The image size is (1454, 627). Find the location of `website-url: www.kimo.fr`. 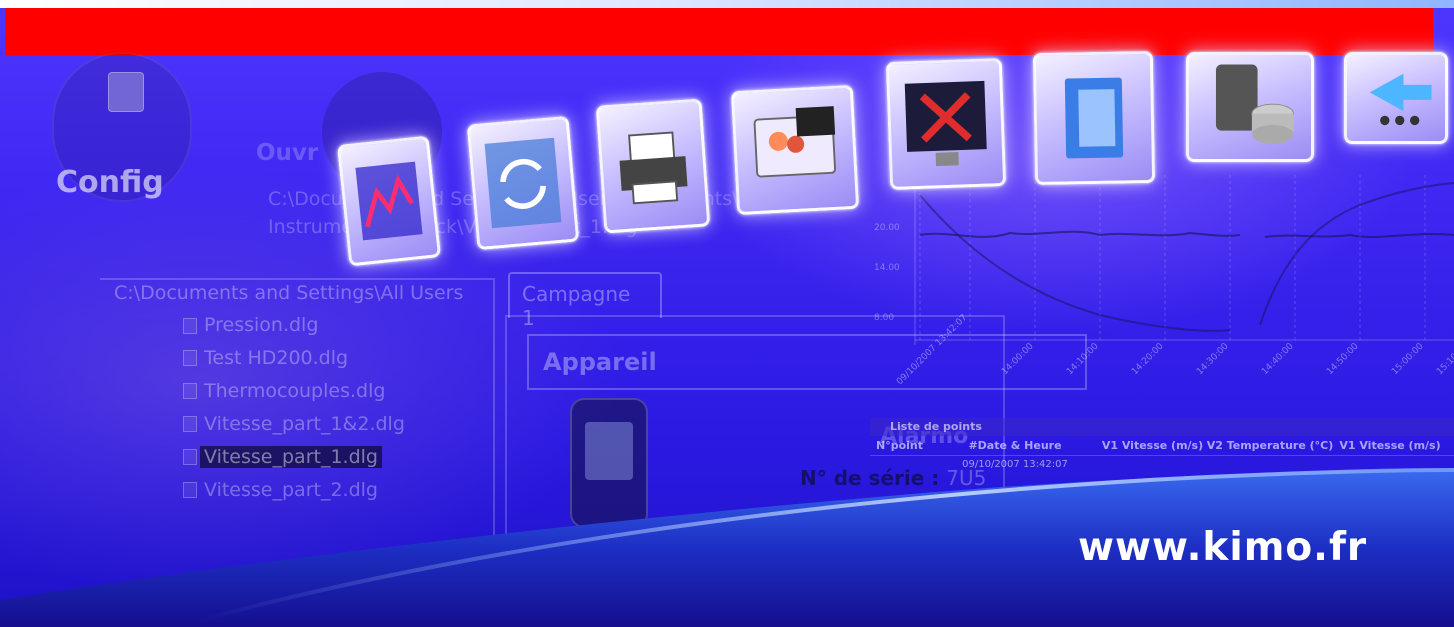

website-url: www.kimo.fr is located at coordinates (1222, 547).